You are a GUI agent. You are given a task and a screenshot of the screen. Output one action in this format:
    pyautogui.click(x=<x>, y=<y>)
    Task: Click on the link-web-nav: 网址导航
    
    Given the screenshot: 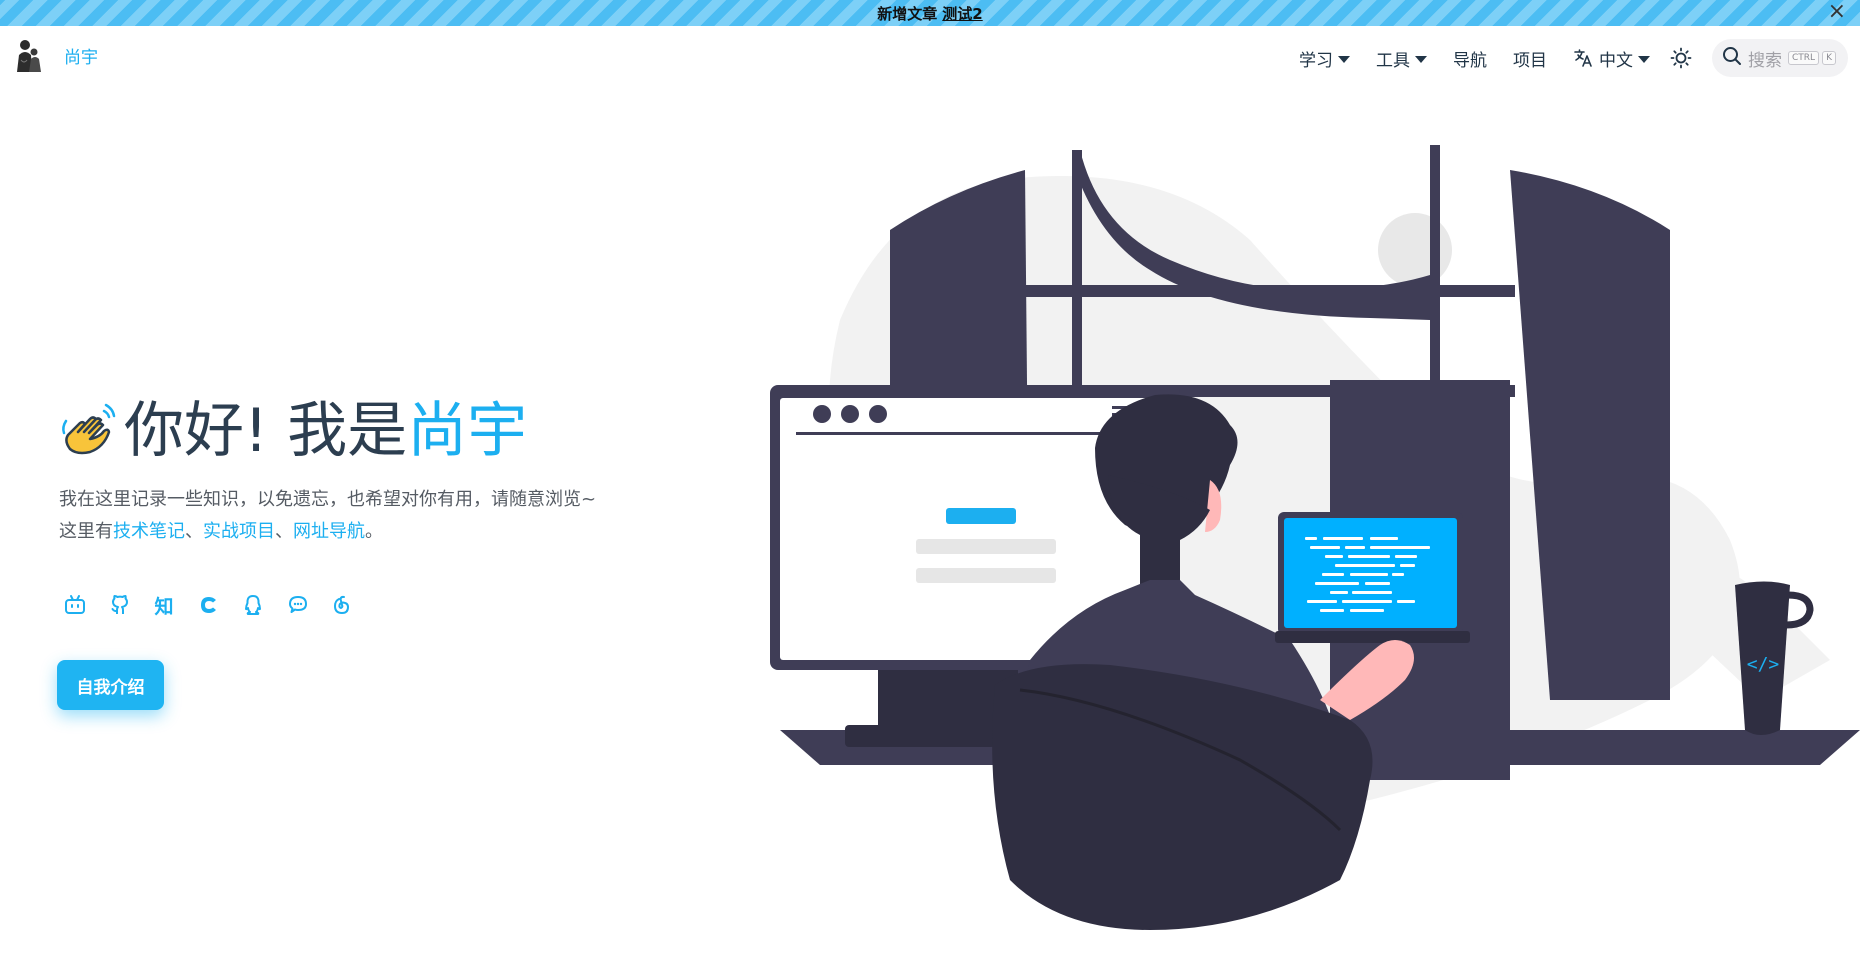 What is the action you would take?
    pyautogui.click(x=329, y=531)
    